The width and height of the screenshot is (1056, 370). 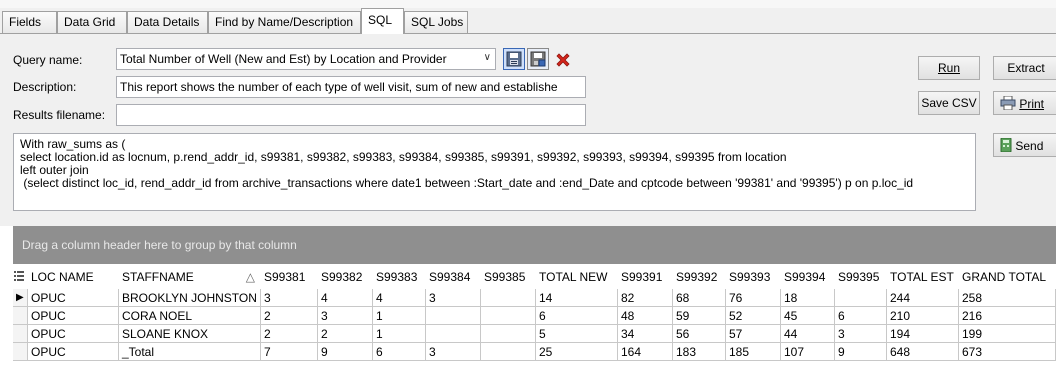 I want to click on cell-total-est: 244, so click(x=923, y=298).